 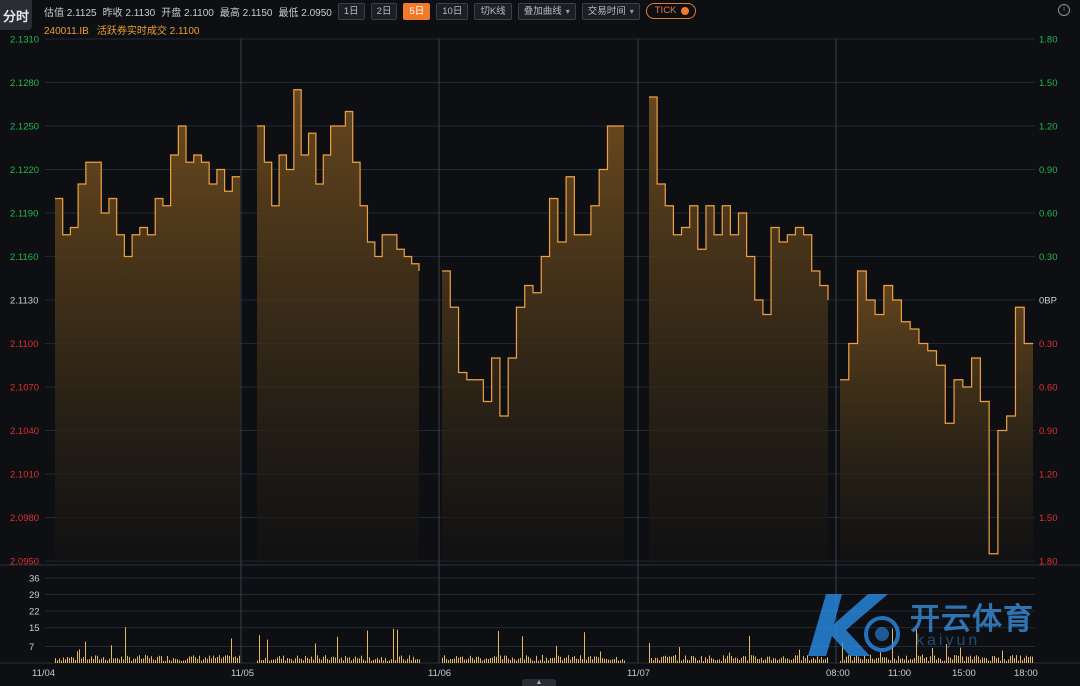 What do you see at coordinates (43, 673) in the screenshot?
I see `x-axis-label: 11/04` at bounding box center [43, 673].